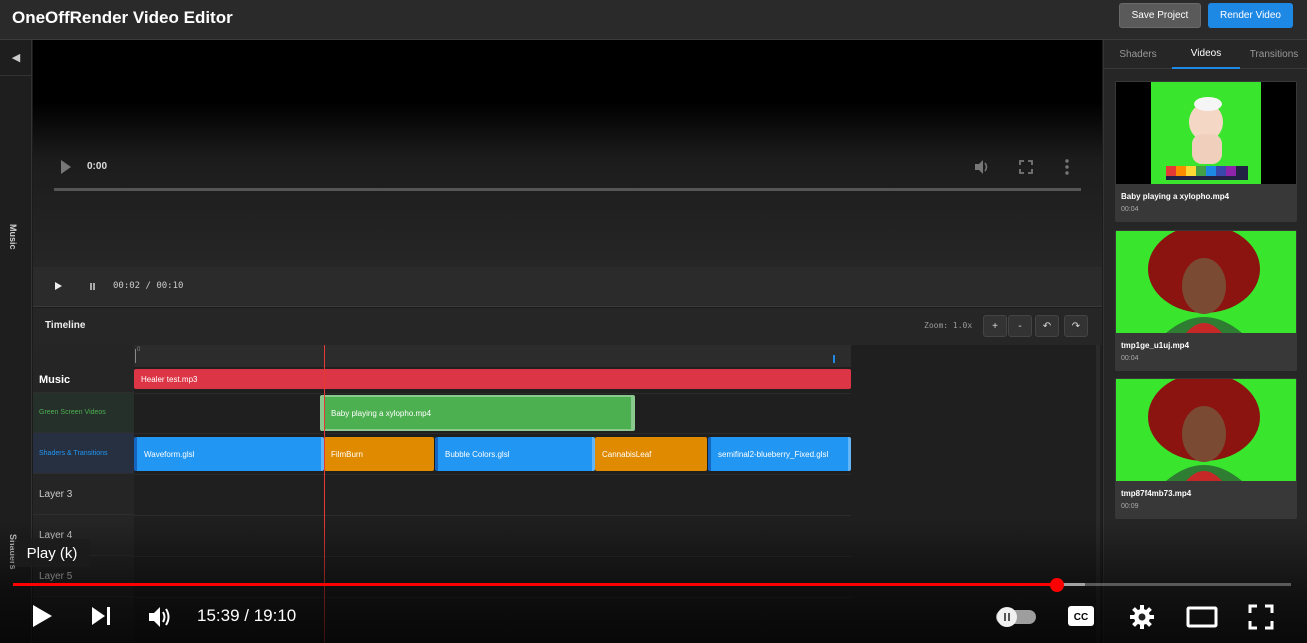  I want to click on music-clip: Healer test.mp3, so click(492, 379).